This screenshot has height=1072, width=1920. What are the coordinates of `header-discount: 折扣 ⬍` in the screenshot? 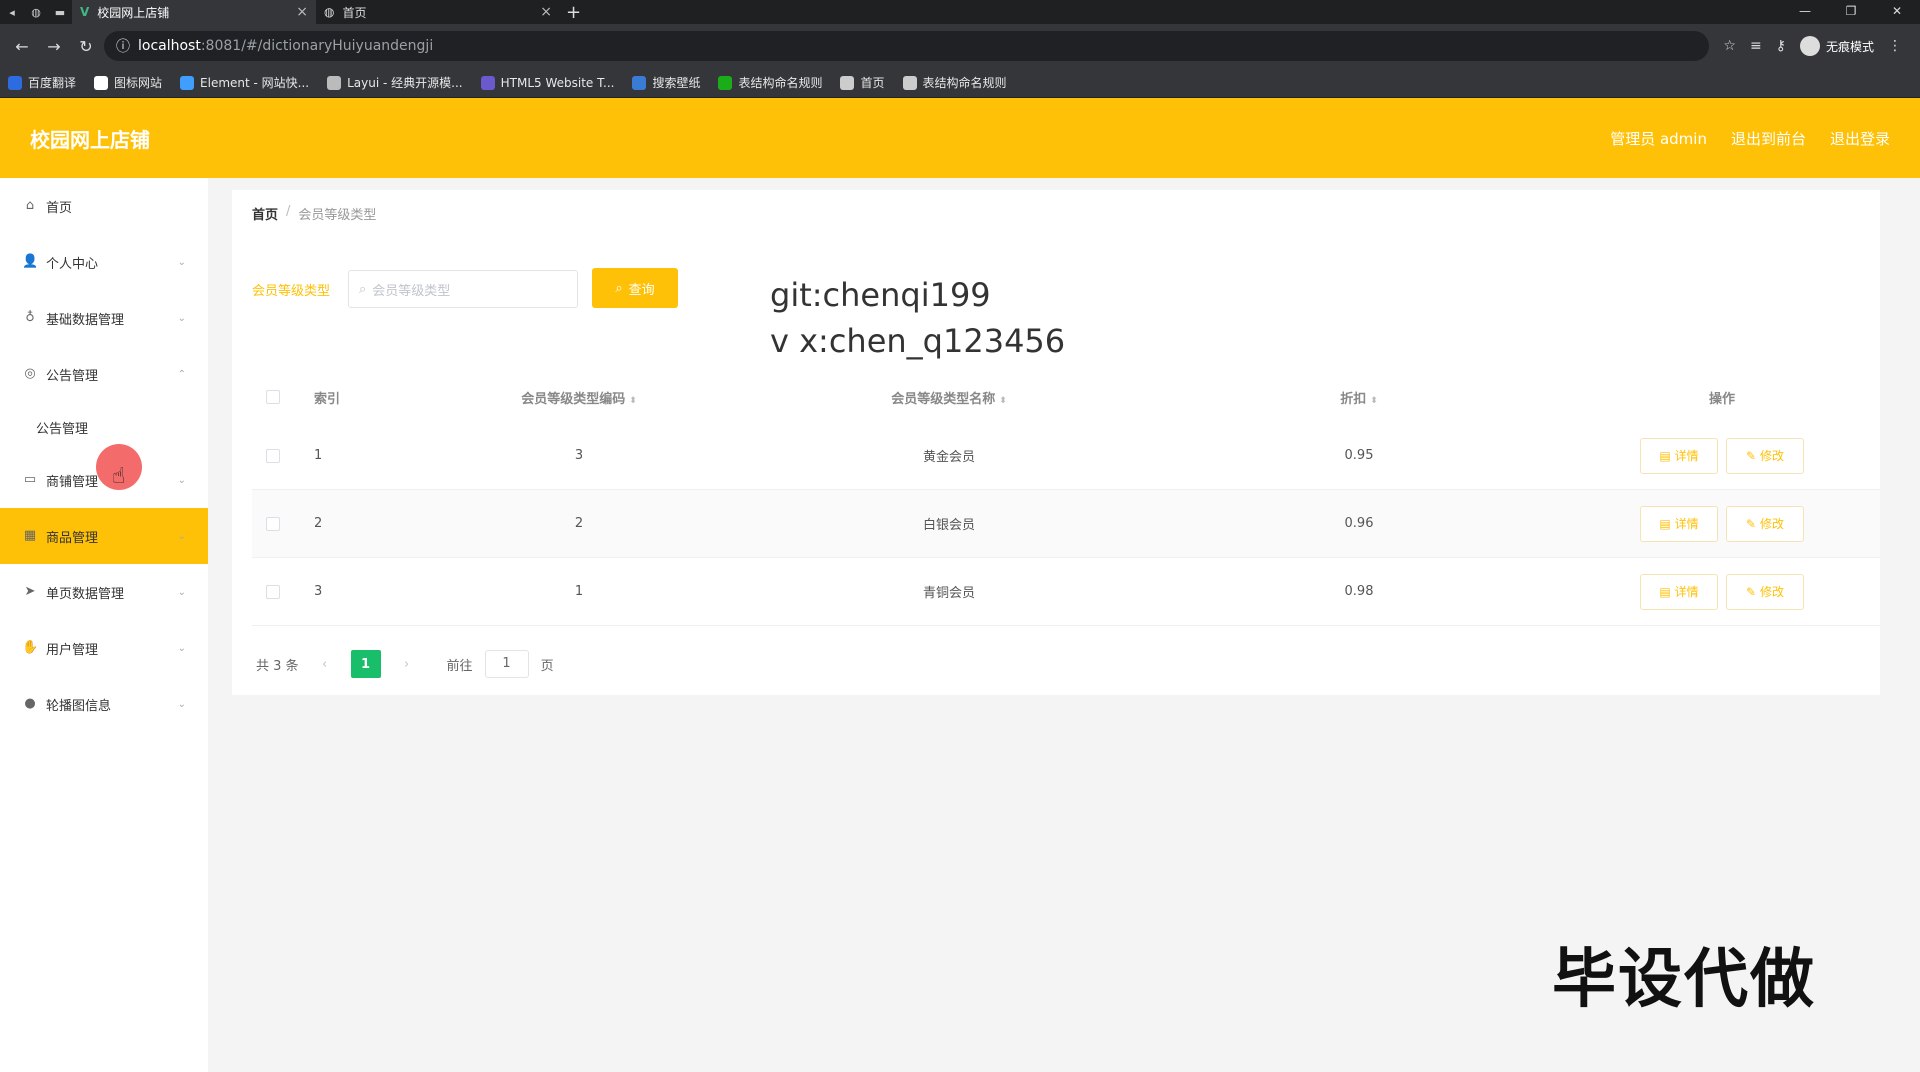 It's located at (1359, 397).